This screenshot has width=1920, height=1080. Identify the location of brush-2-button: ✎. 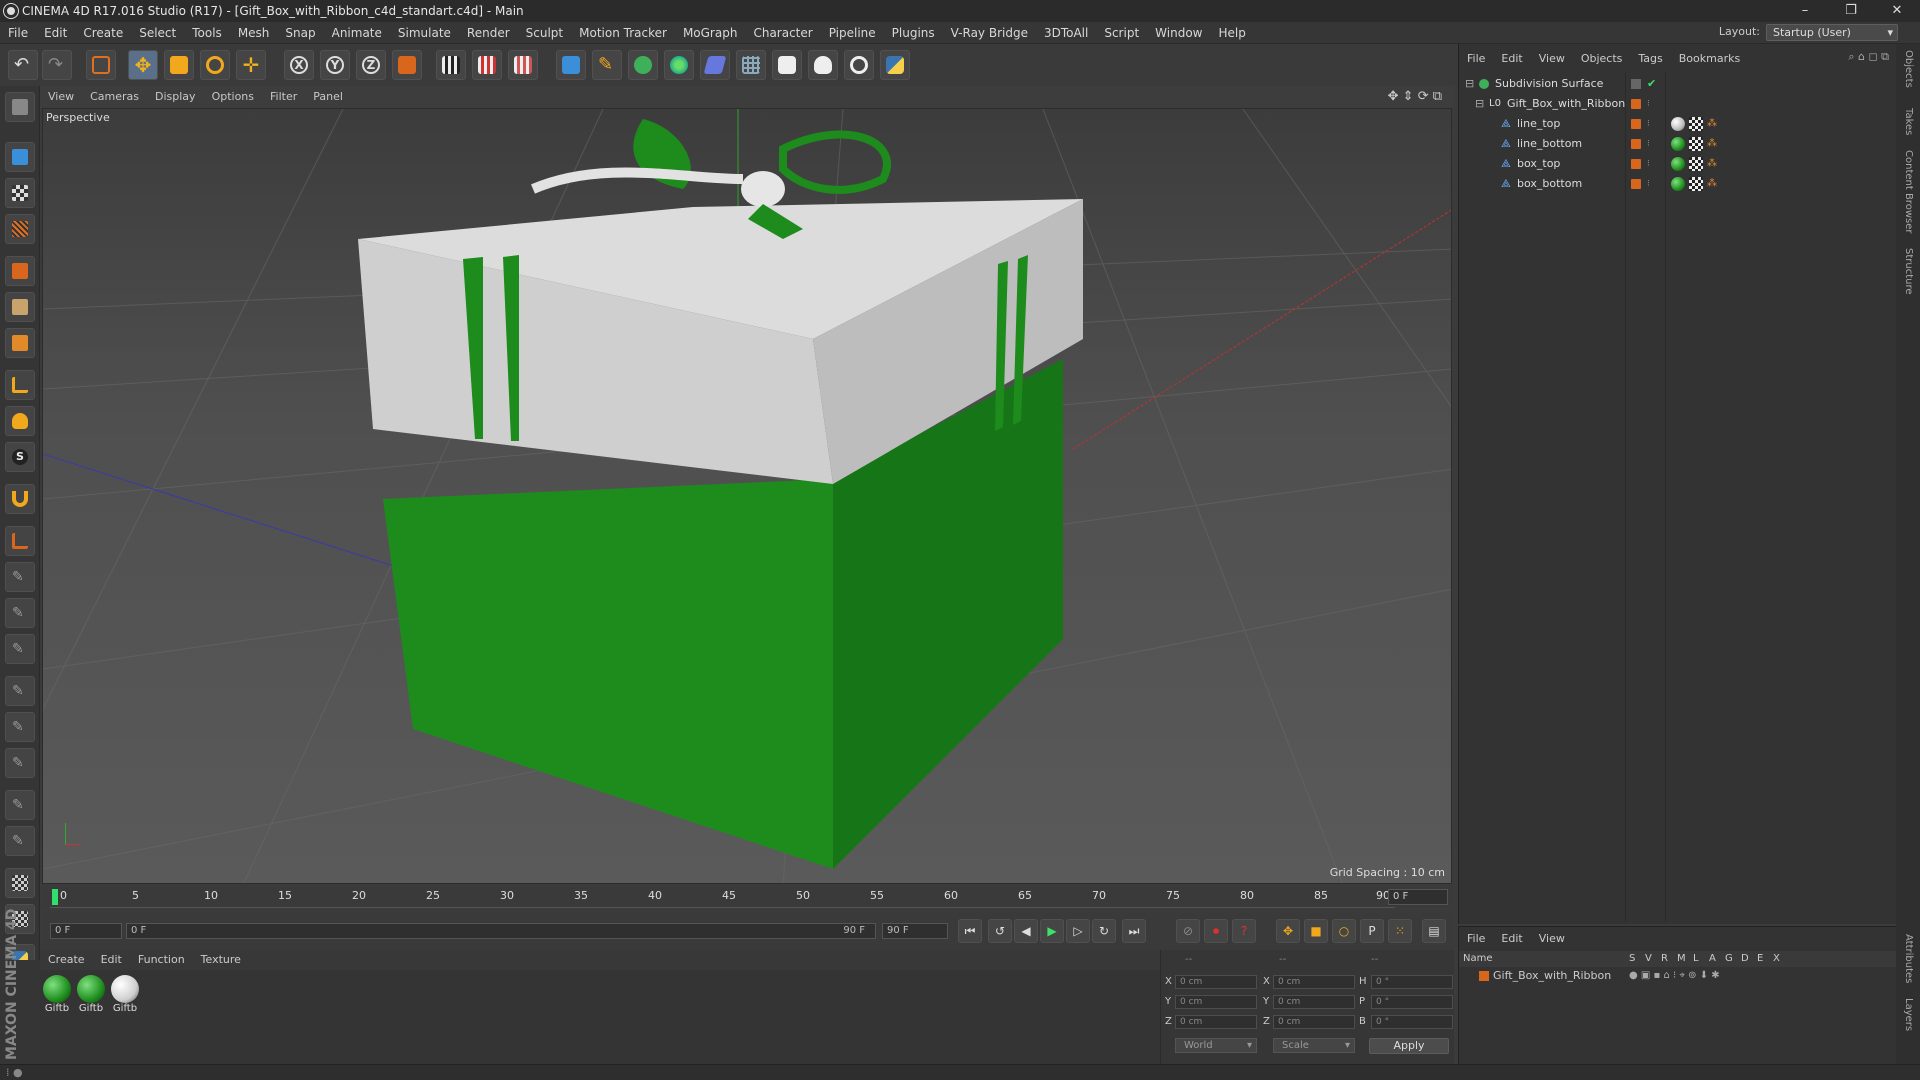
(20, 613).